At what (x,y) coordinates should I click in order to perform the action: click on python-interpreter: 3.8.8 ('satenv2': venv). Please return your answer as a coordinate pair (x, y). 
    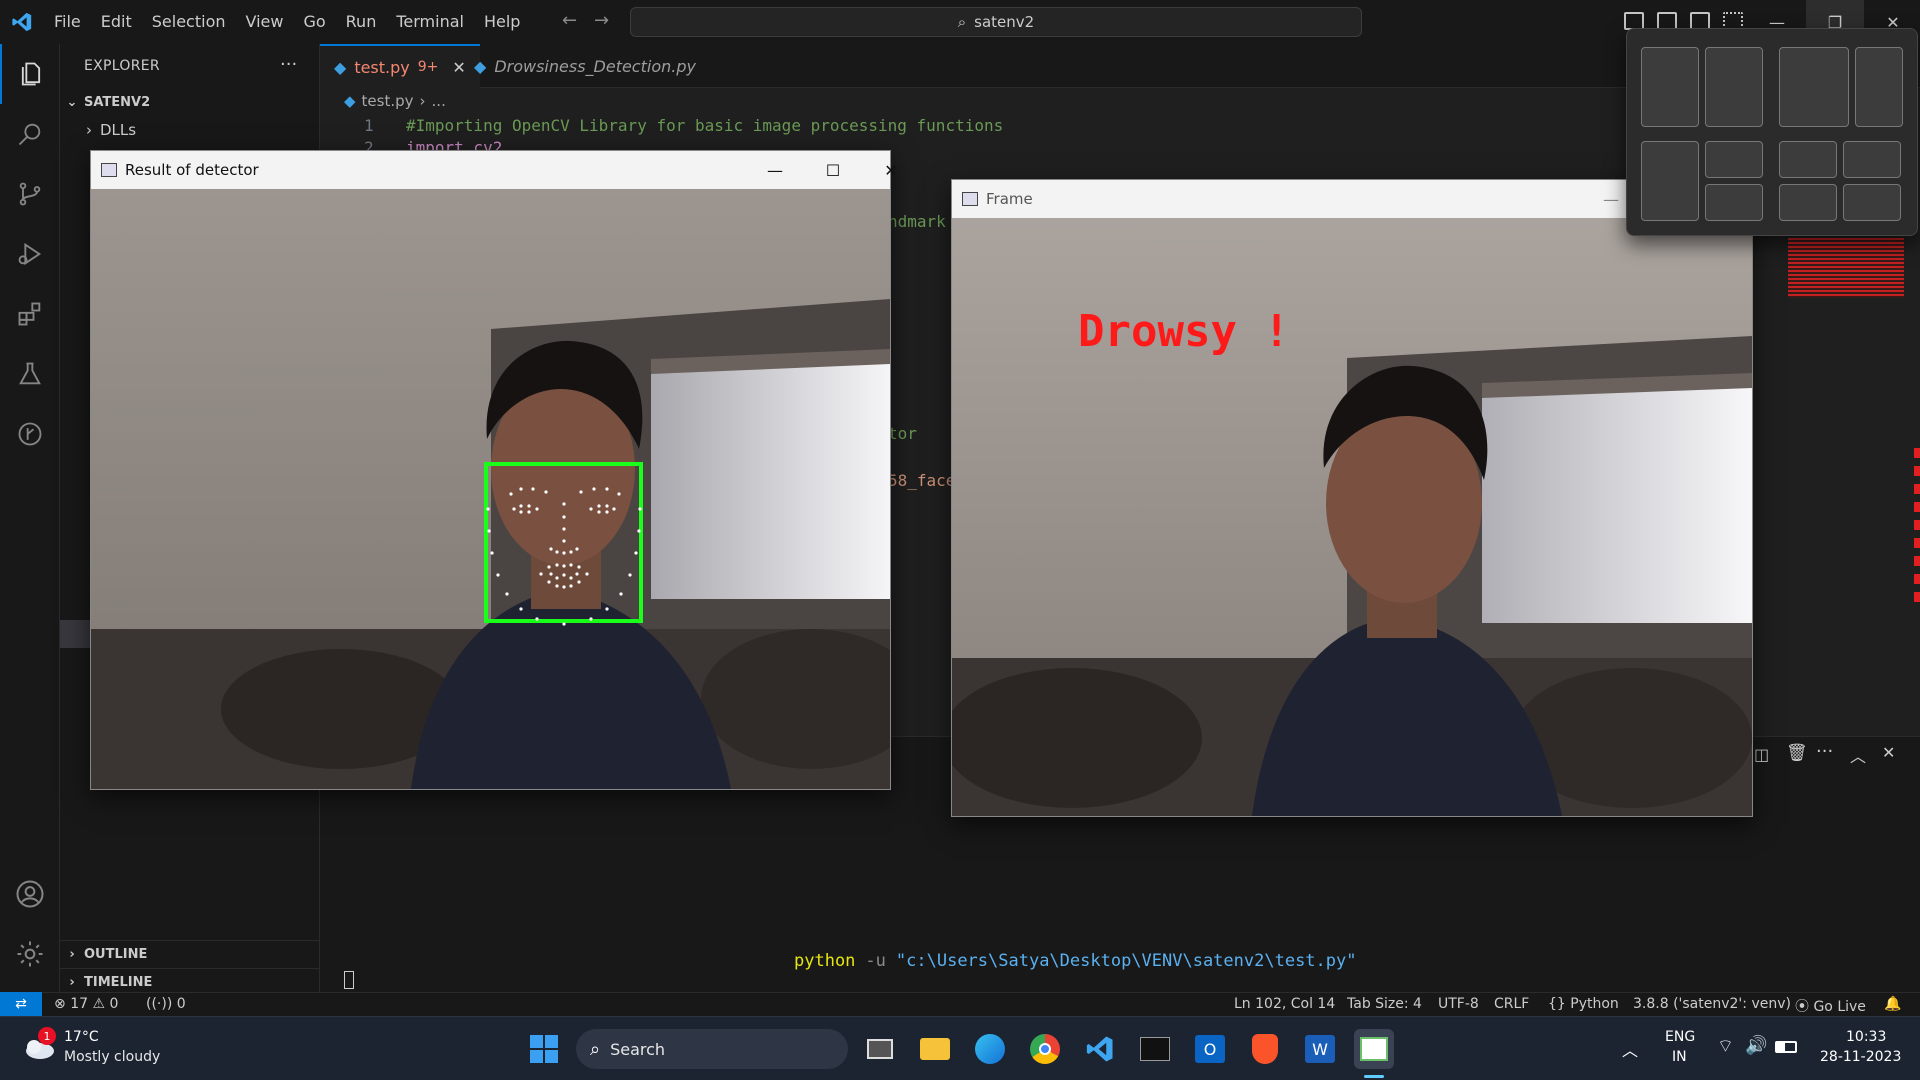
    Looking at the image, I should click on (1712, 1004).